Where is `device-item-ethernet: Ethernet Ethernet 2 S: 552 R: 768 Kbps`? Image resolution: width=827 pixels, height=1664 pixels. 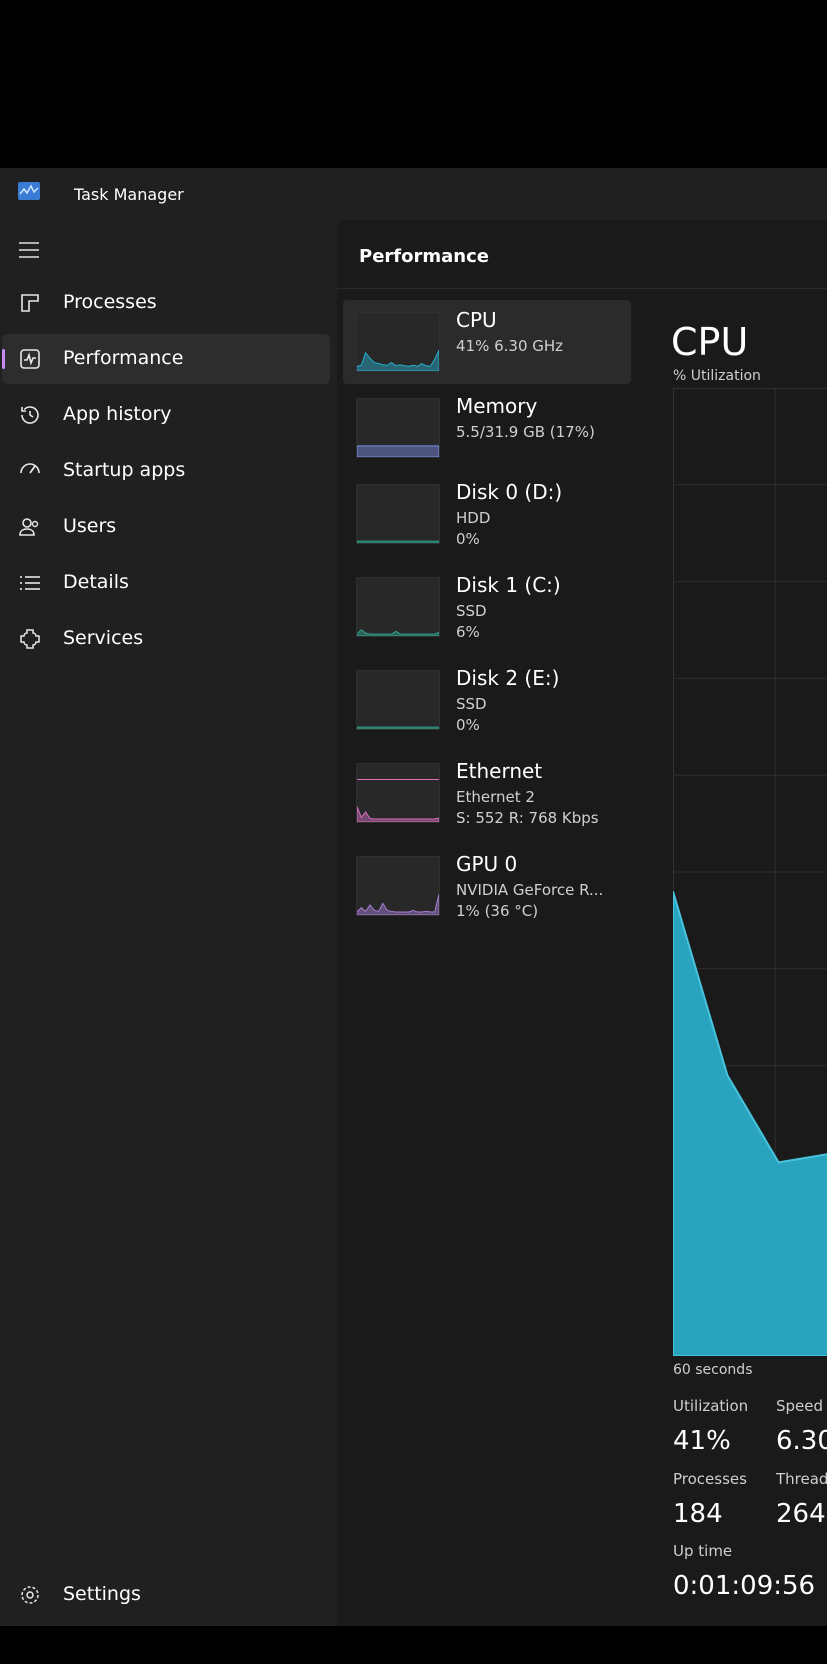
device-item-ethernet: Ethernet Ethernet 2 S: 552 R: 768 Kbps is located at coordinates (487, 794).